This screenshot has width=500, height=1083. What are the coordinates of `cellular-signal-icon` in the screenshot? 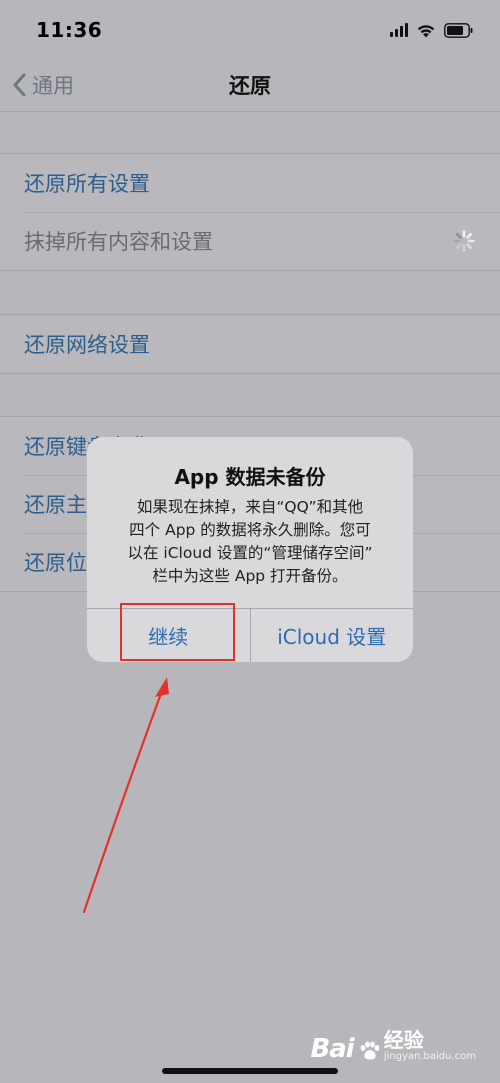 It's located at (399, 30).